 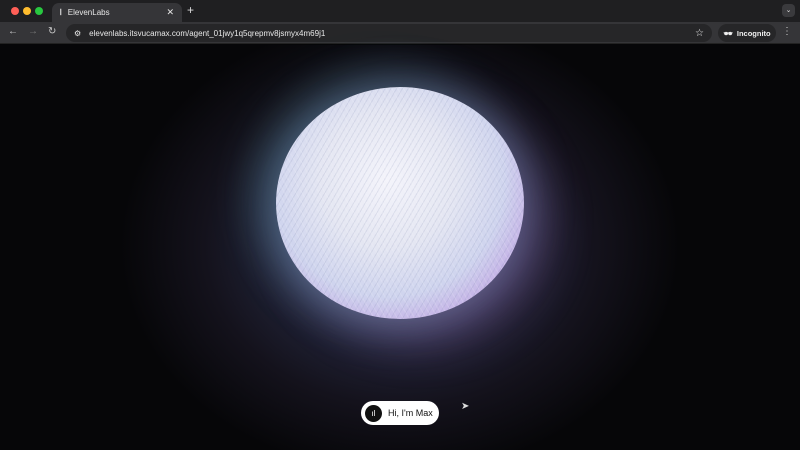 What do you see at coordinates (699, 33) in the screenshot?
I see `bookmark-star-icon: ☆` at bounding box center [699, 33].